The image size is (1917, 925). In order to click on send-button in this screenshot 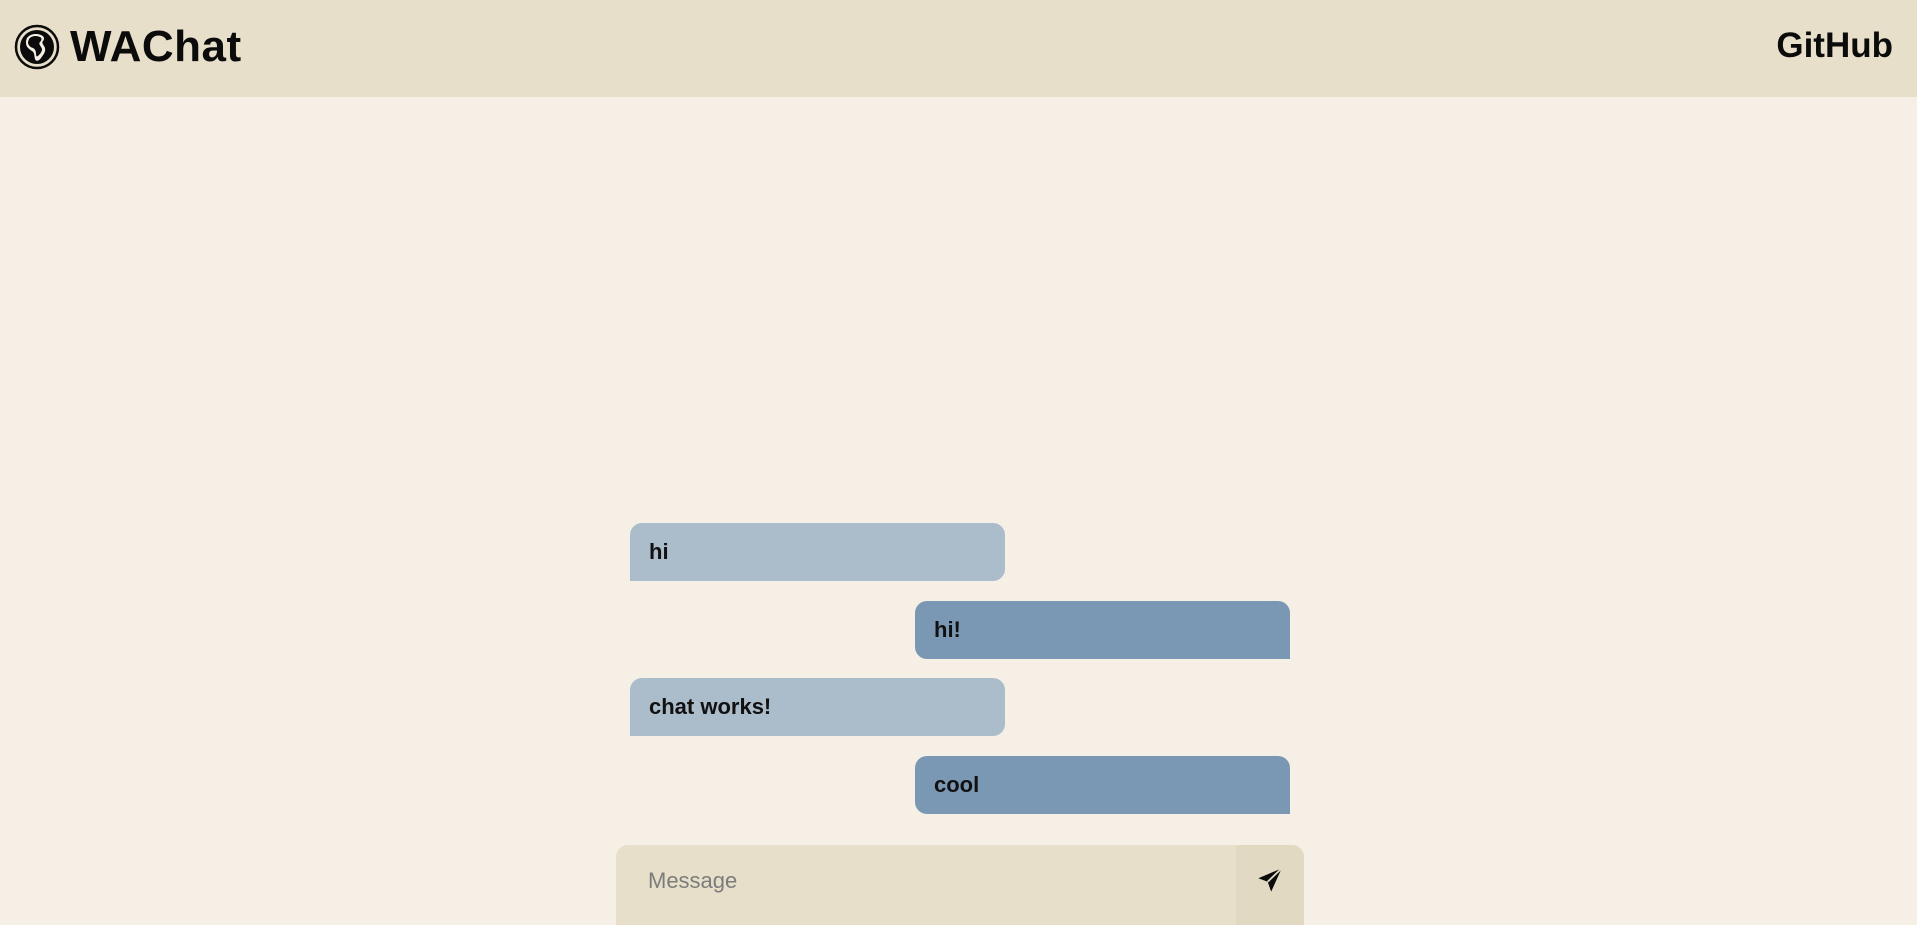, I will do `click(1270, 885)`.